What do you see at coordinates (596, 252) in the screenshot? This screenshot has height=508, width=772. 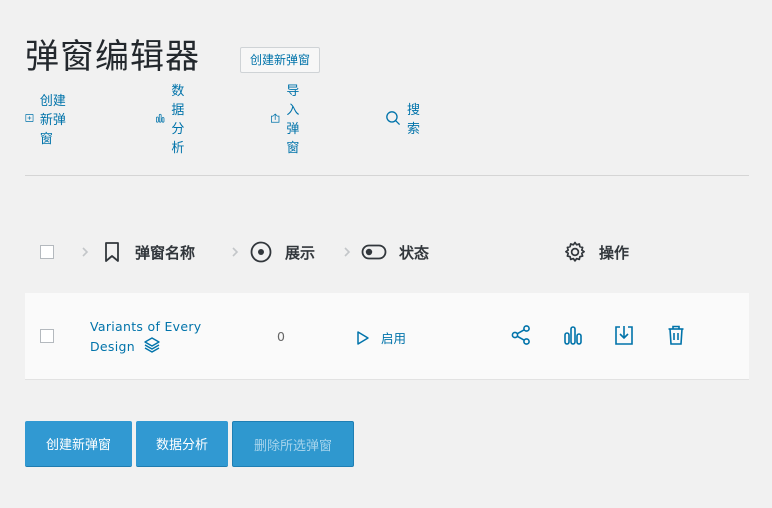 I see `column-actions: 操作` at bounding box center [596, 252].